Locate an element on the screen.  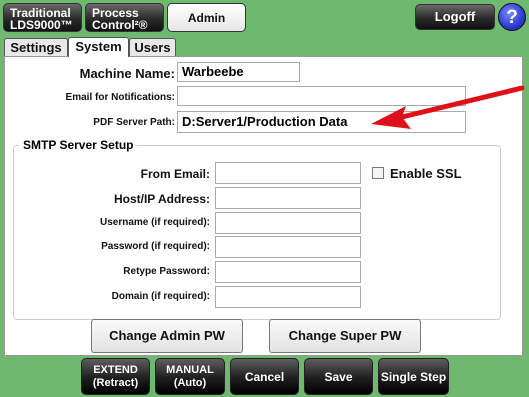
extend-label-line1: EXTEND is located at coordinates (115, 370).